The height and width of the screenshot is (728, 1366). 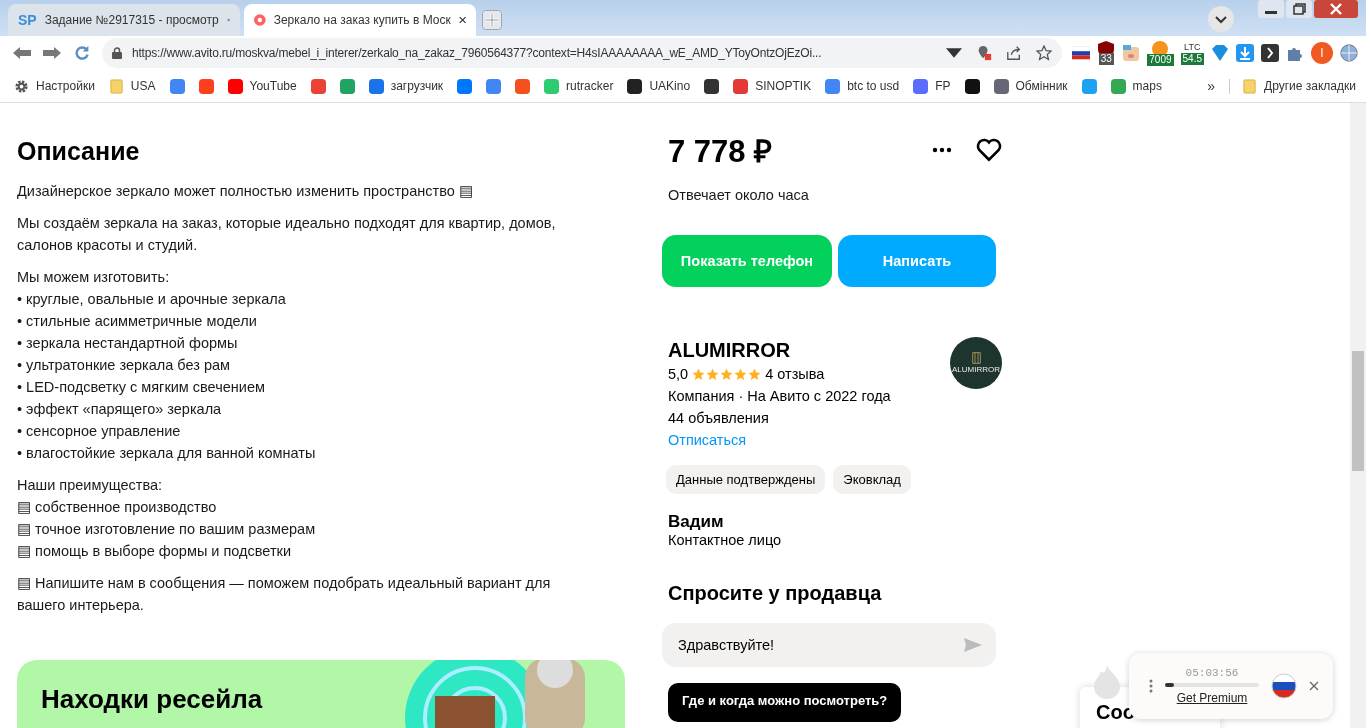 I want to click on description-line: • ультратонкие зеркала без рам, so click(x=124, y=365).